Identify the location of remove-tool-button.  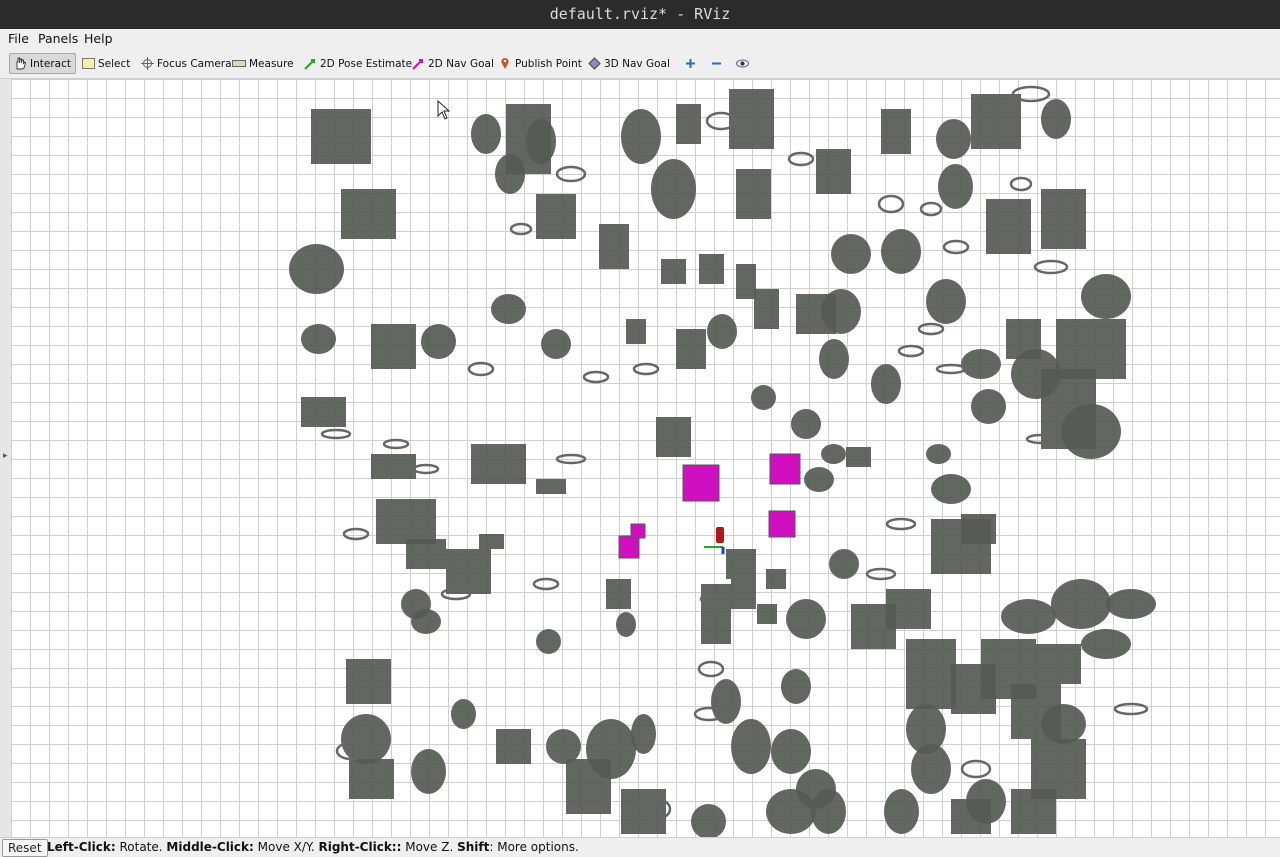
(717, 63).